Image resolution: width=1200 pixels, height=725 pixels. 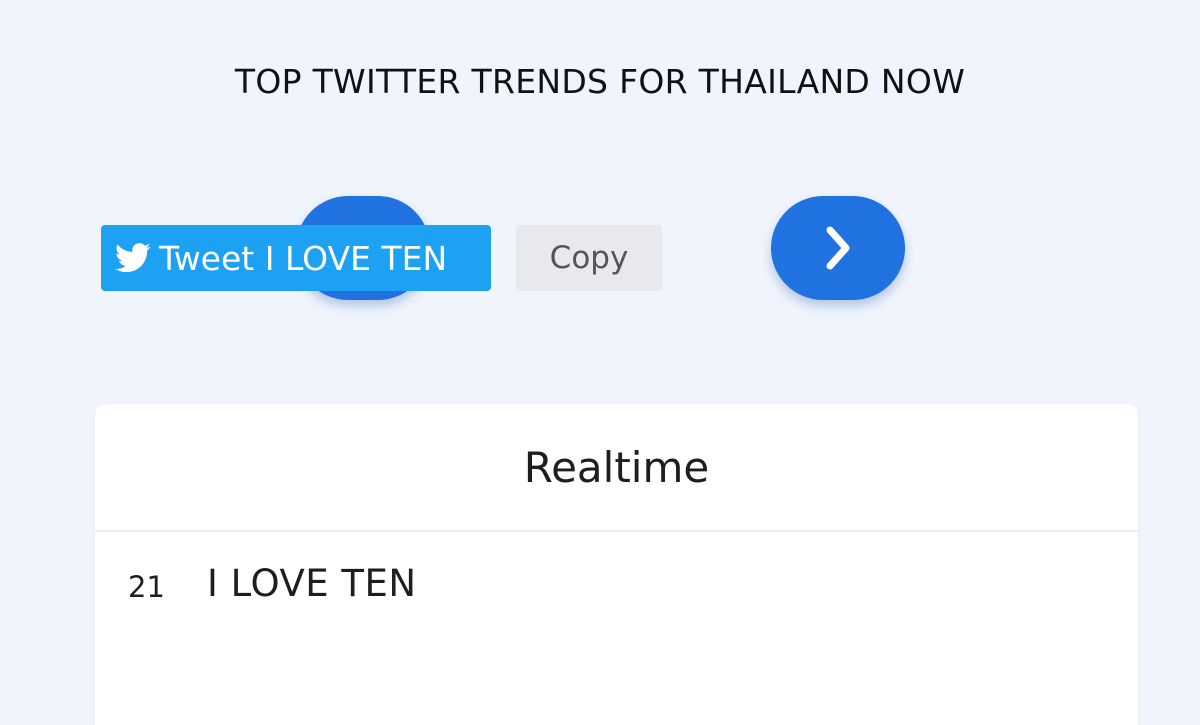 What do you see at coordinates (146, 587) in the screenshot?
I see `trend-rank: 21` at bounding box center [146, 587].